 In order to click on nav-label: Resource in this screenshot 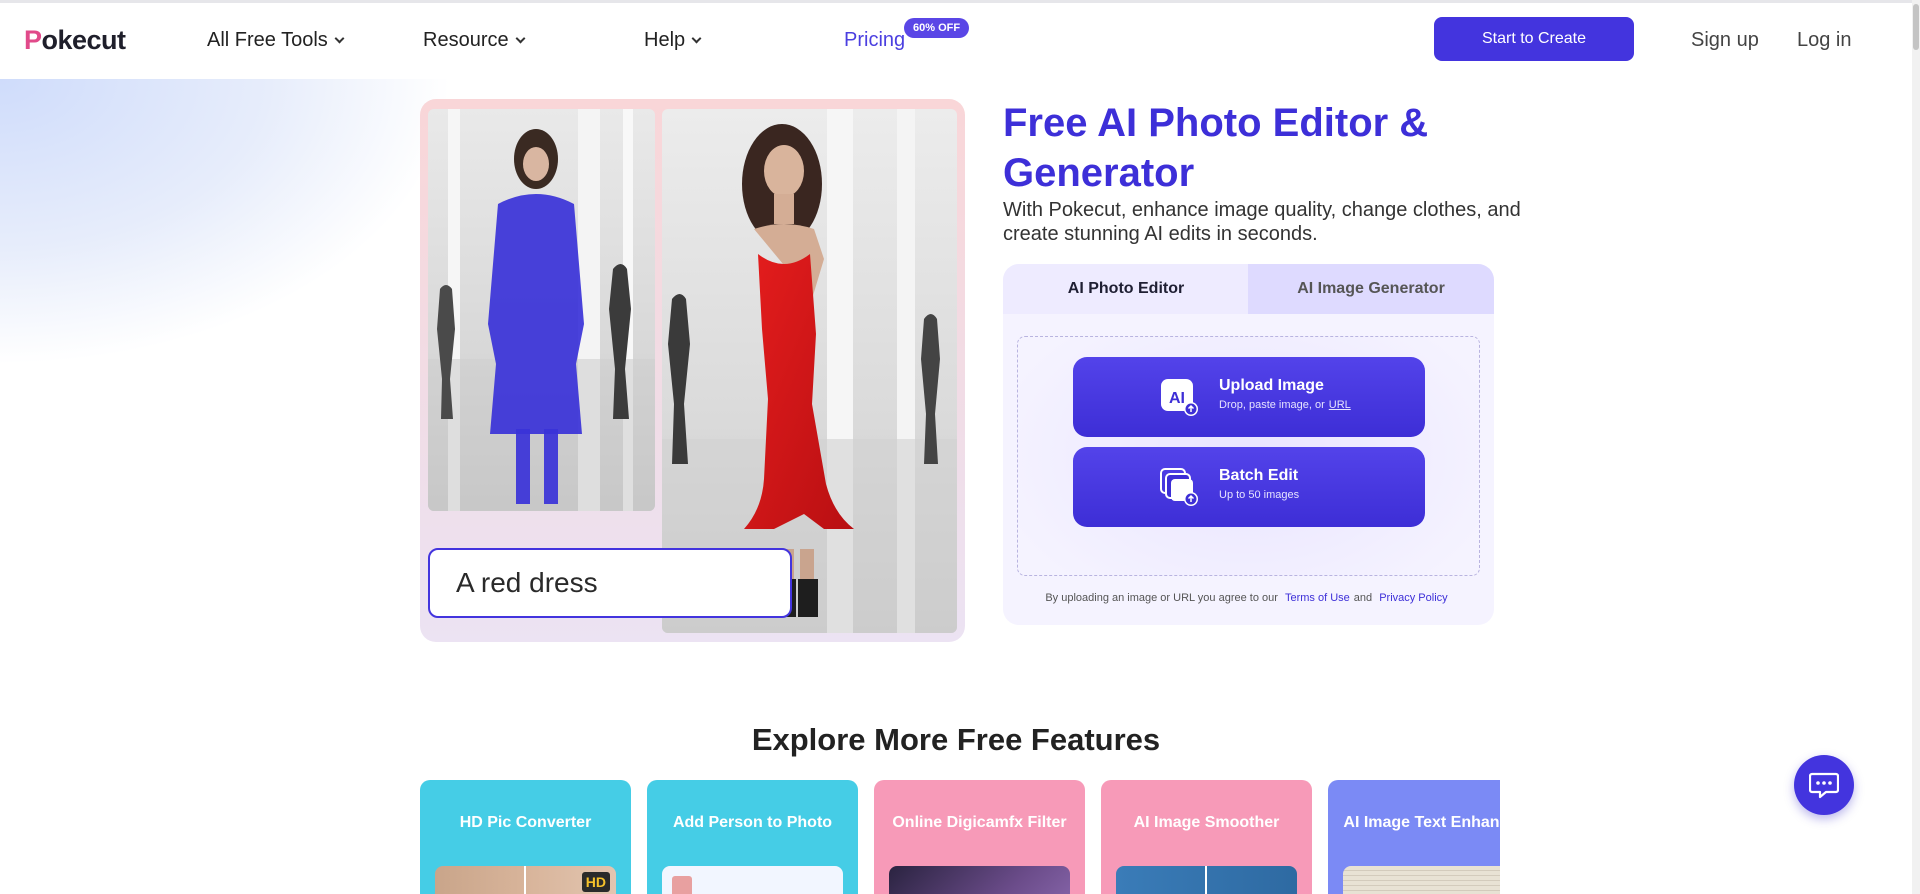, I will do `click(466, 40)`.